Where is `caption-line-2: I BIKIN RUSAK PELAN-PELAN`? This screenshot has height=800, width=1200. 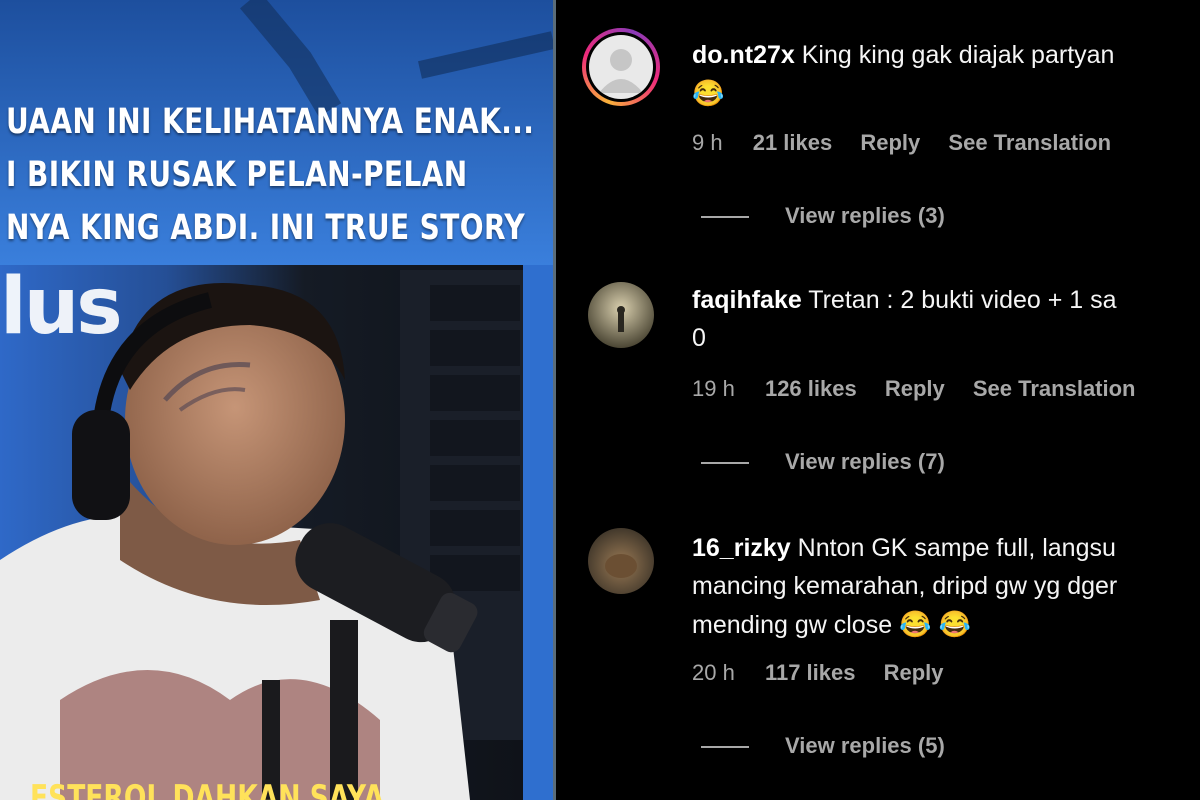 caption-line-2: I BIKIN RUSAK PELAN-PELAN is located at coordinates (237, 175).